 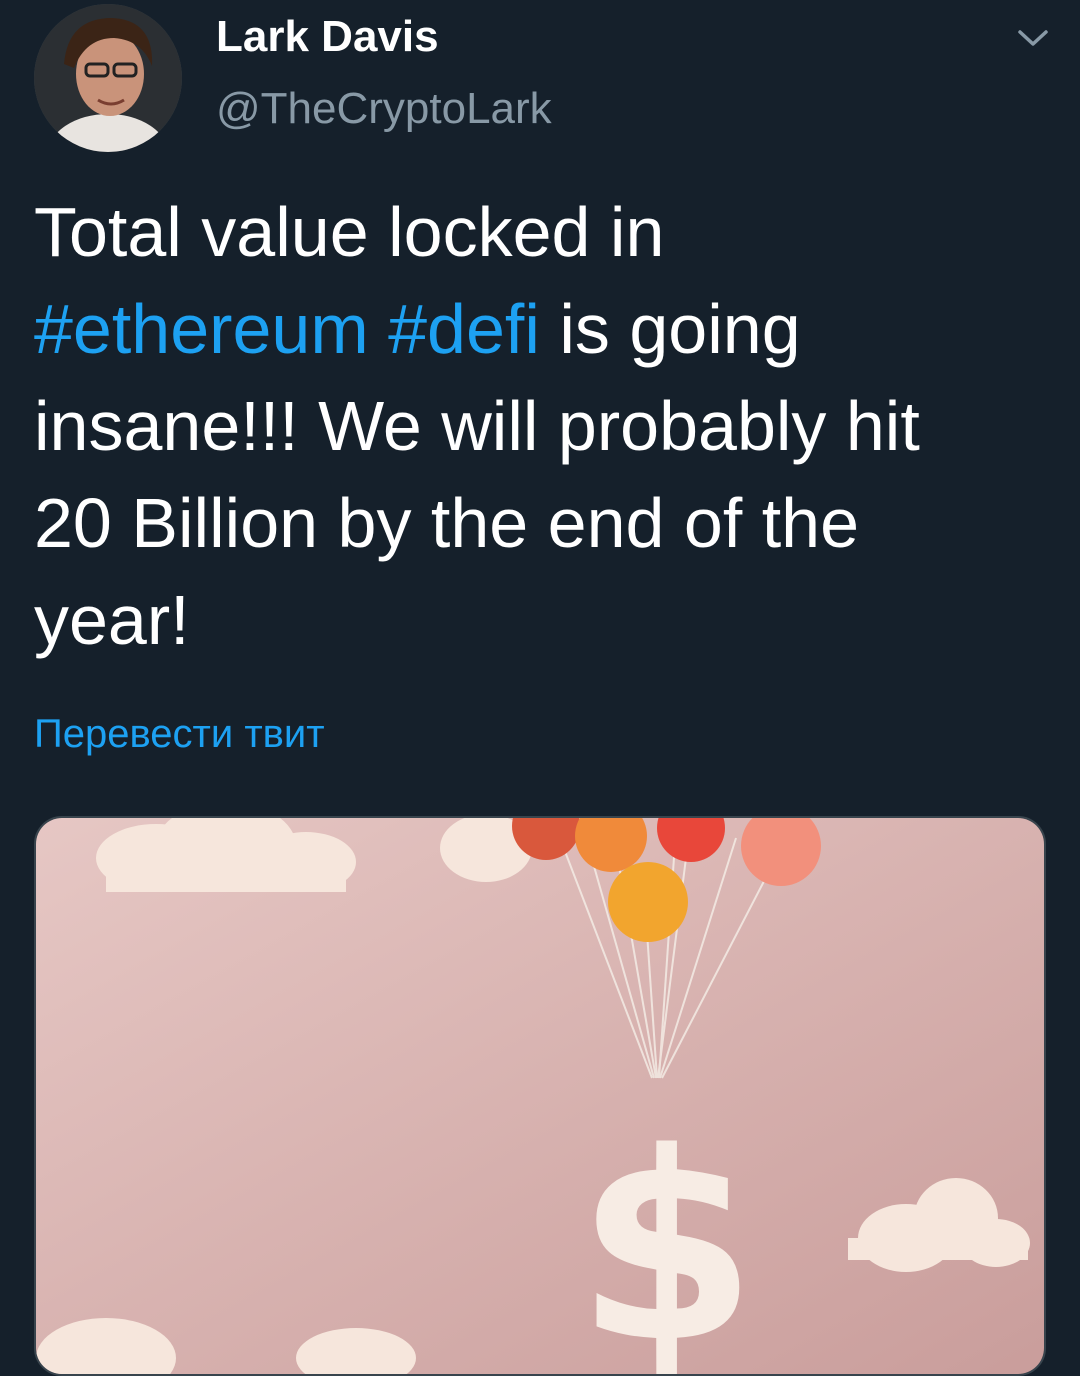 I want to click on tweet-text-line: 20 Billion by the end of the, so click(x=539, y=523).